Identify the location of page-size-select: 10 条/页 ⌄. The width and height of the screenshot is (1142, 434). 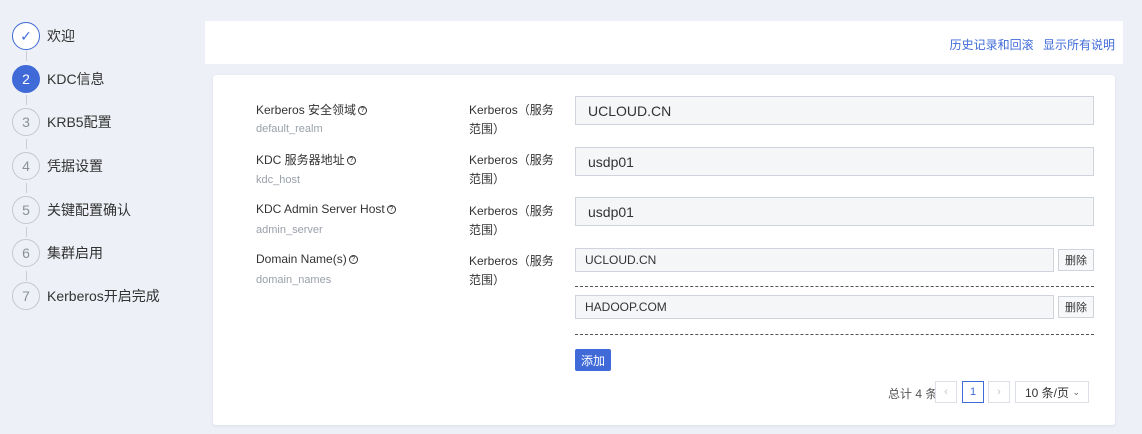
(1052, 392).